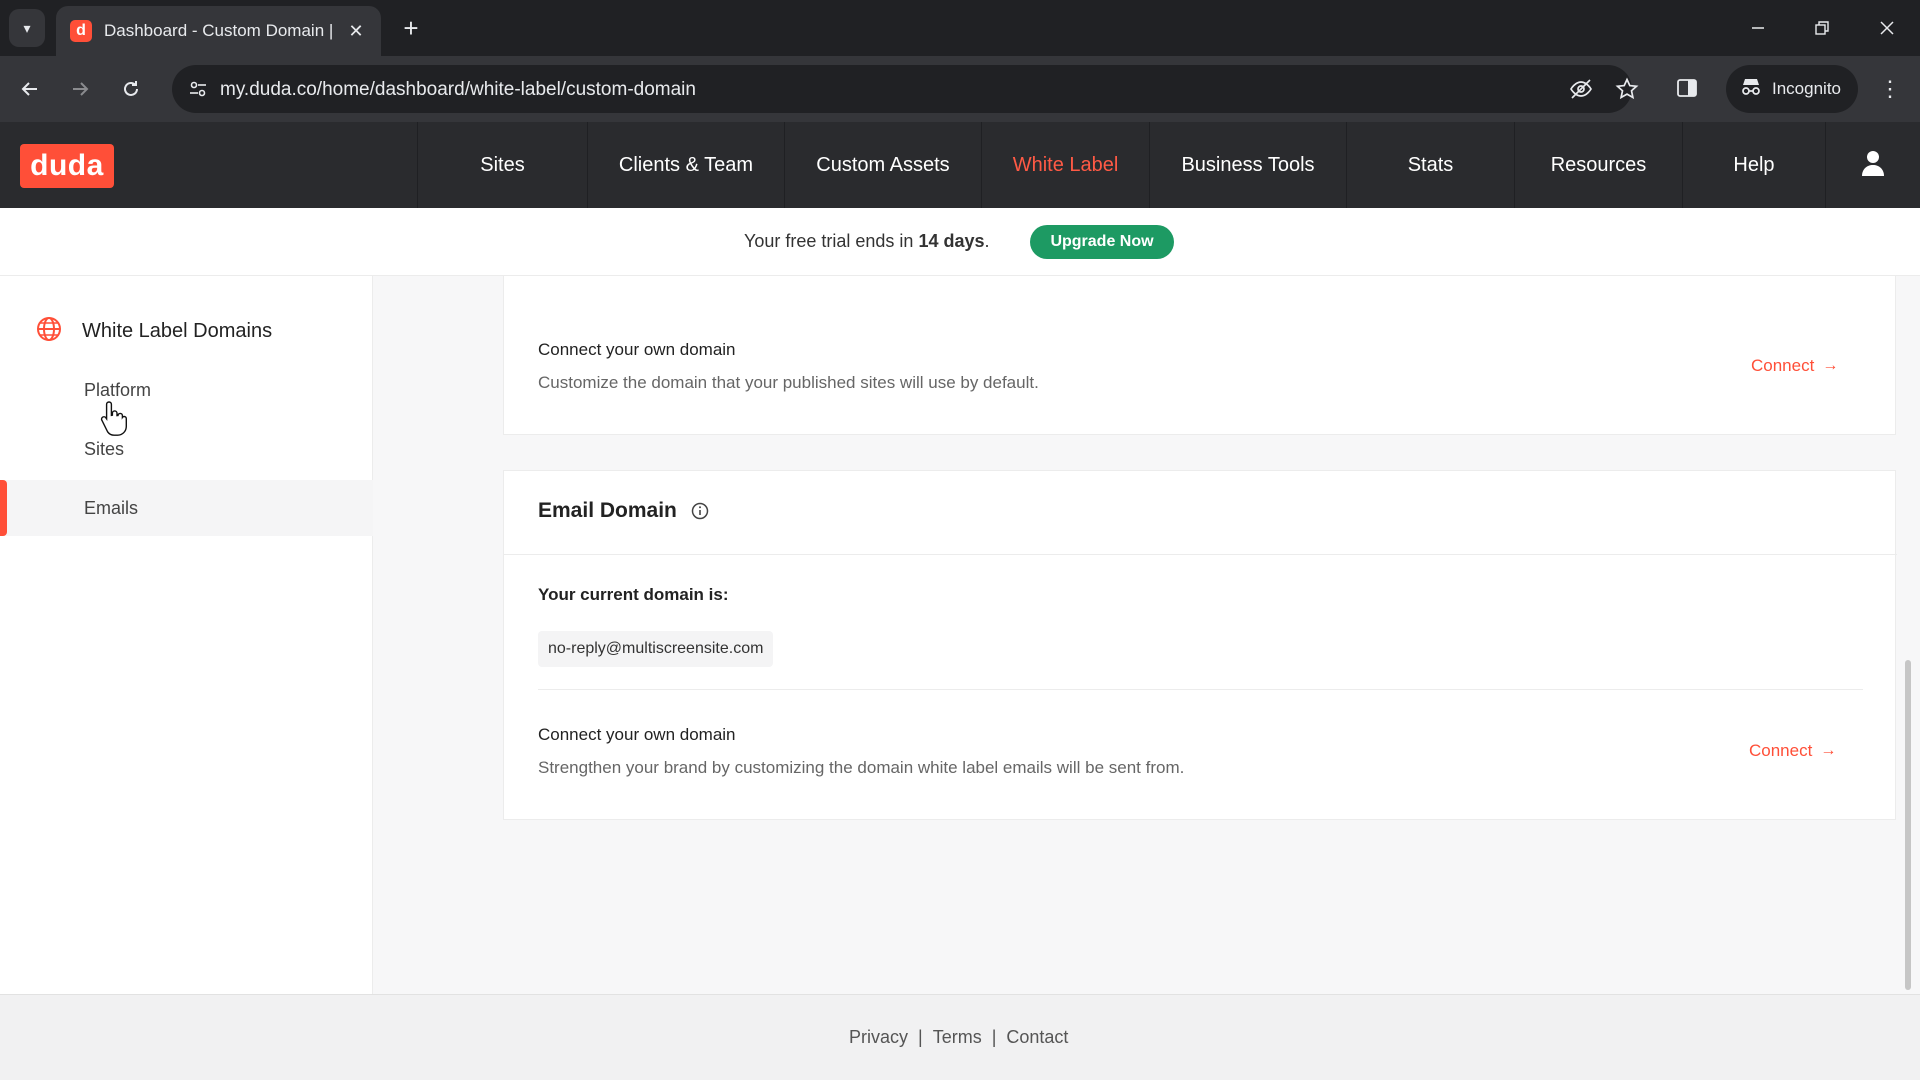 The image size is (1920, 1080). I want to click on trial-message: Your free trial ends in 14 days., so click(867, 241).